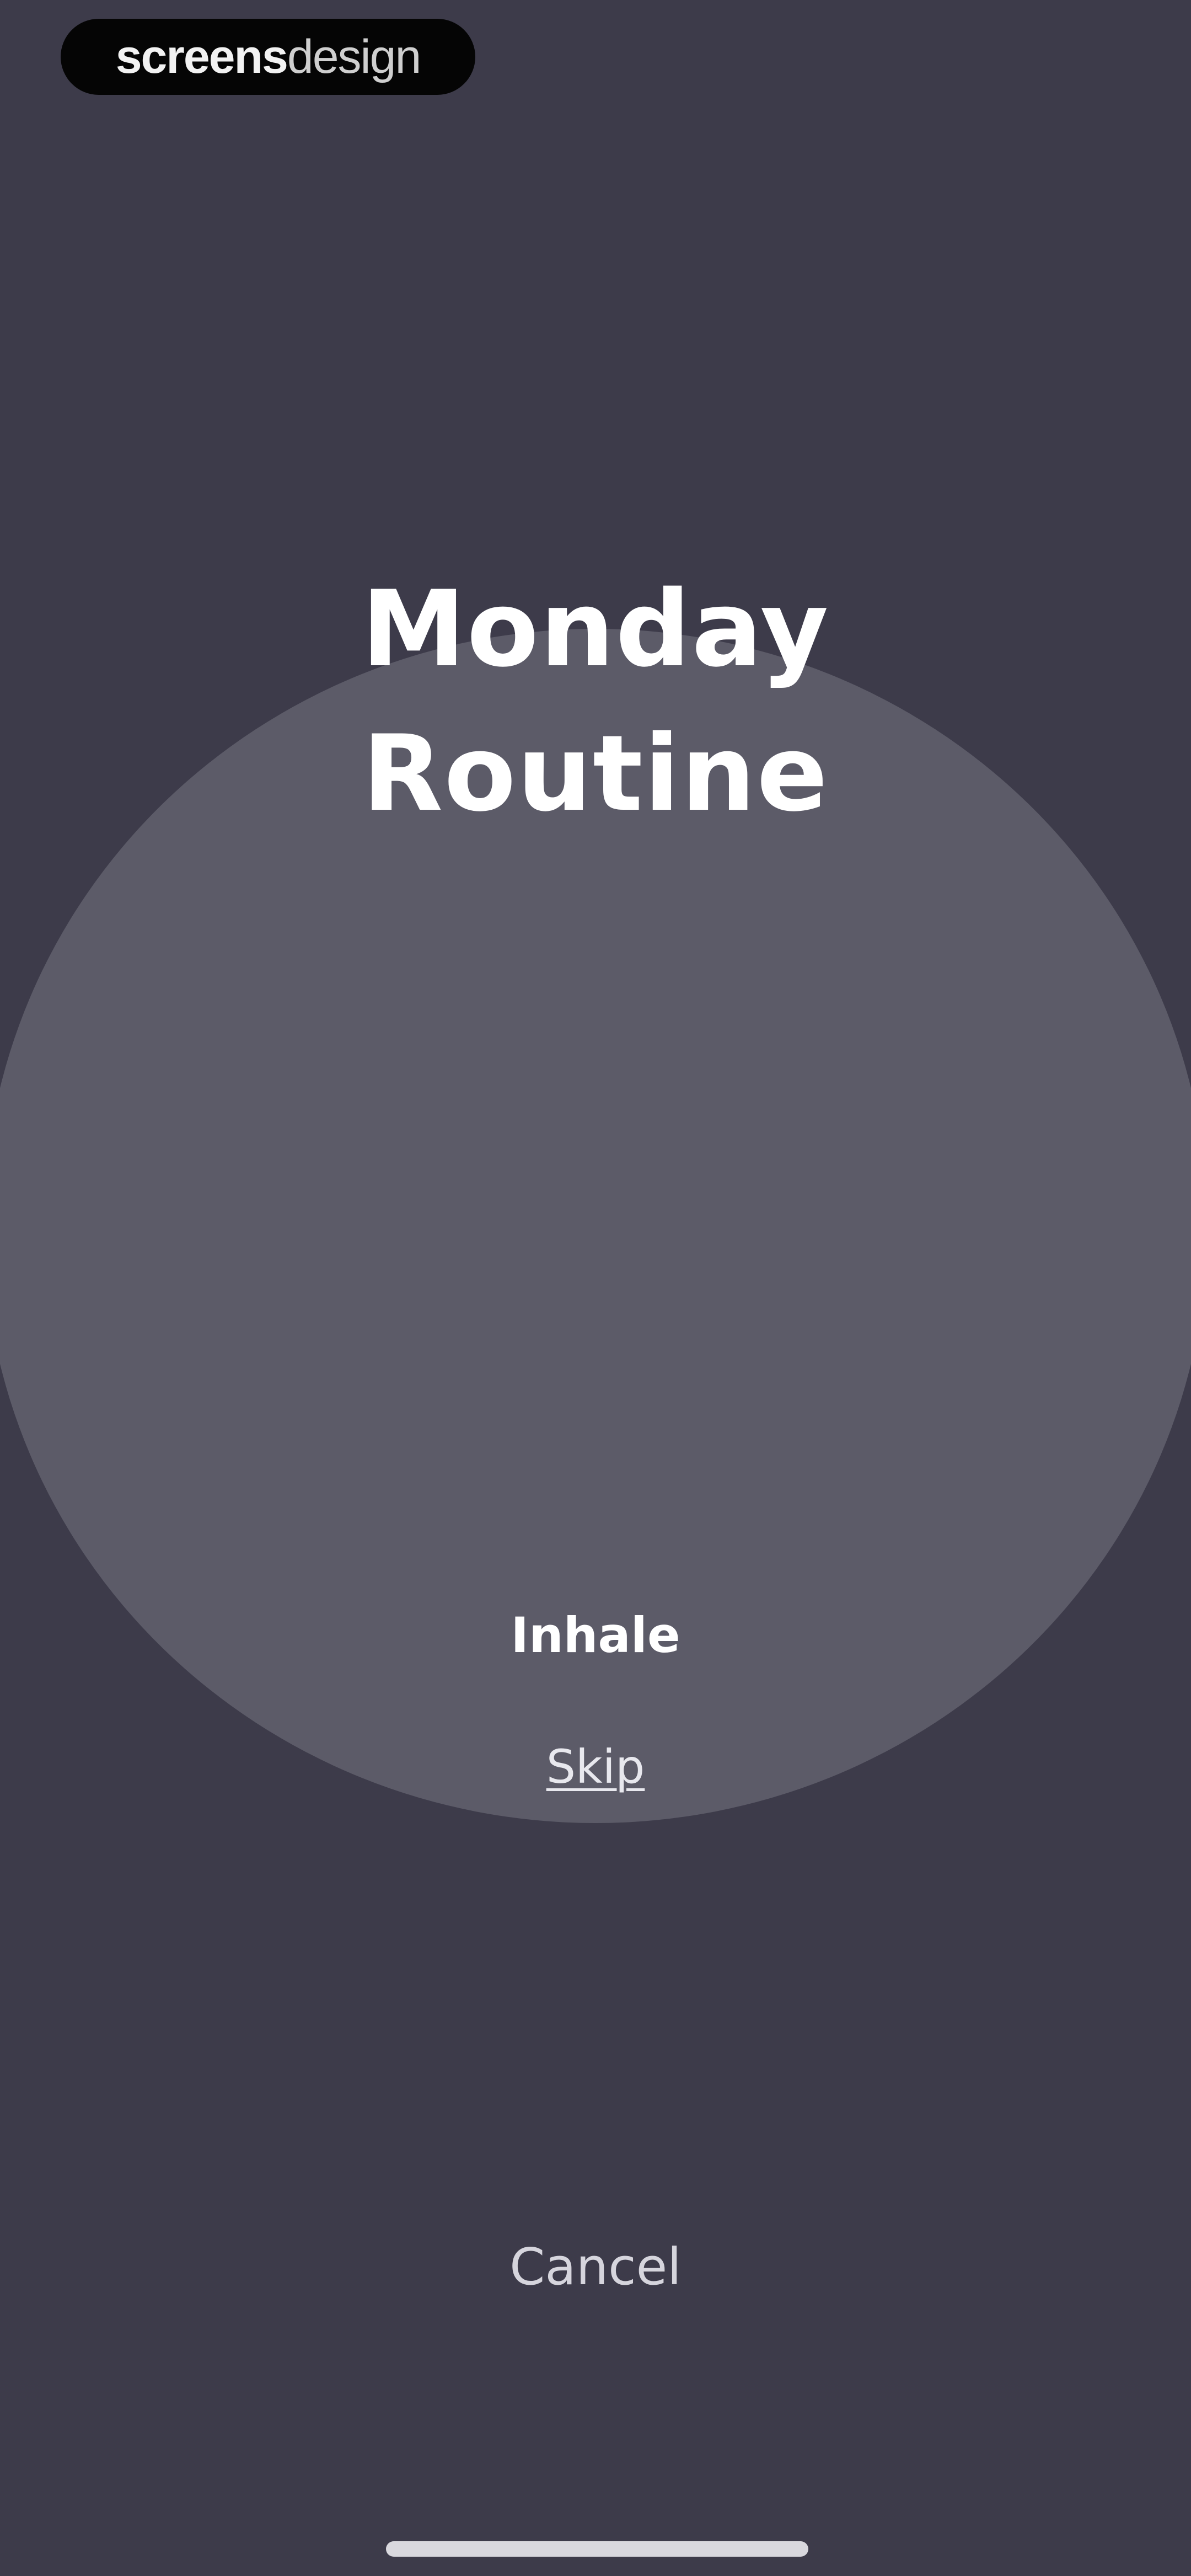 The width and height of the screenshot is (1191, 2576). What do you see at coordinates (595, 629) in the screenshot?
I see `routine-title-line-1: Monday` at bounding box center [595, 629].